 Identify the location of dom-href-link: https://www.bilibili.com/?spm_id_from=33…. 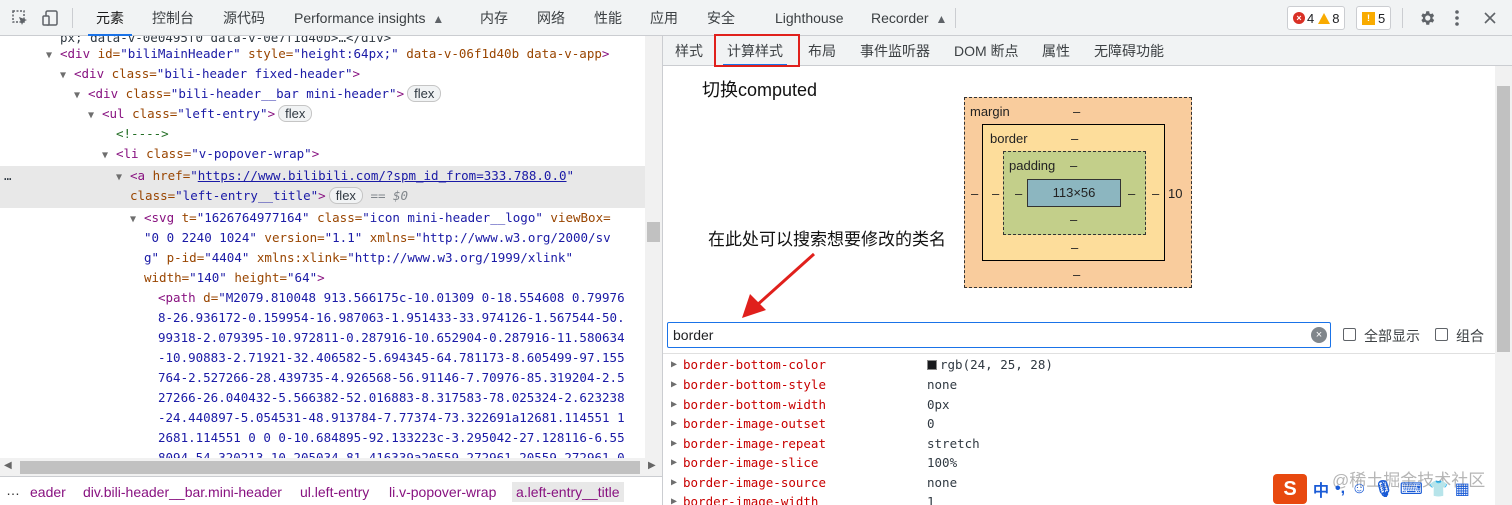
(382, 175).